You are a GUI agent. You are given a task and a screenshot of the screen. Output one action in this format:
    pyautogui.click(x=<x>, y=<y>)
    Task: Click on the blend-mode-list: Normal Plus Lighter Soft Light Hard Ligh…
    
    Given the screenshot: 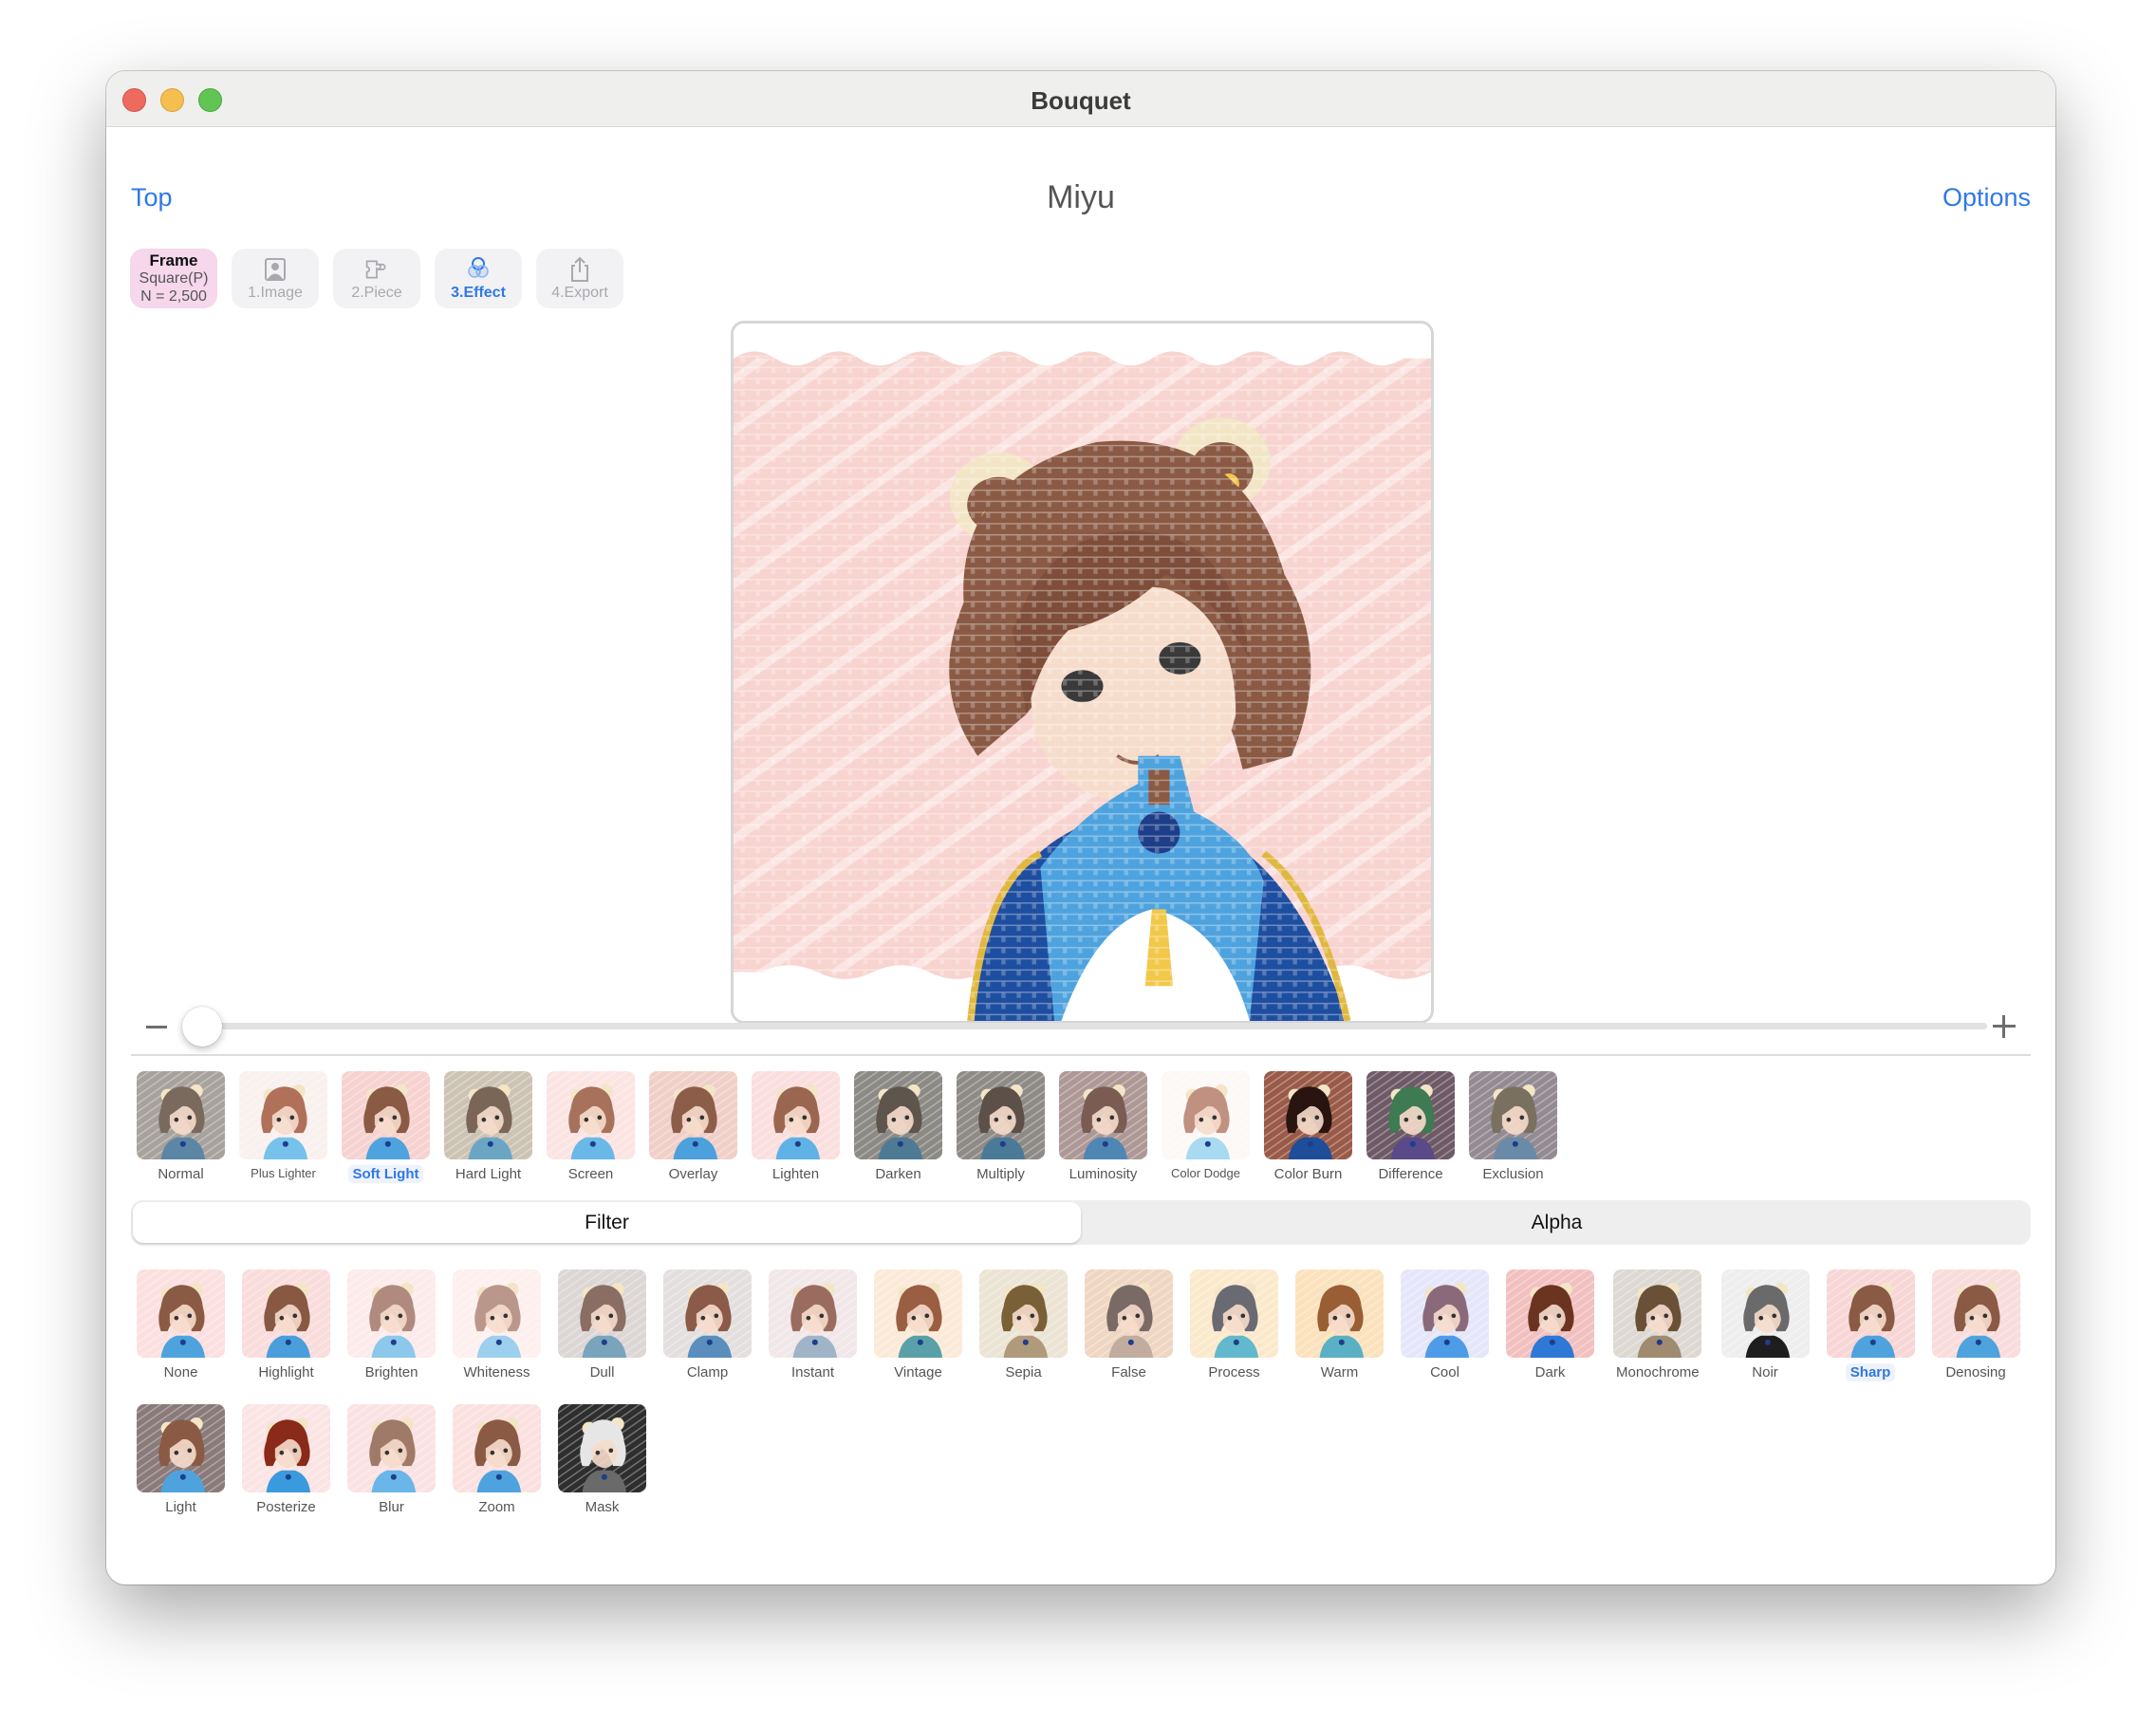 What is the action you would take?
    pyautogui.click(x=847, y=1127)
    